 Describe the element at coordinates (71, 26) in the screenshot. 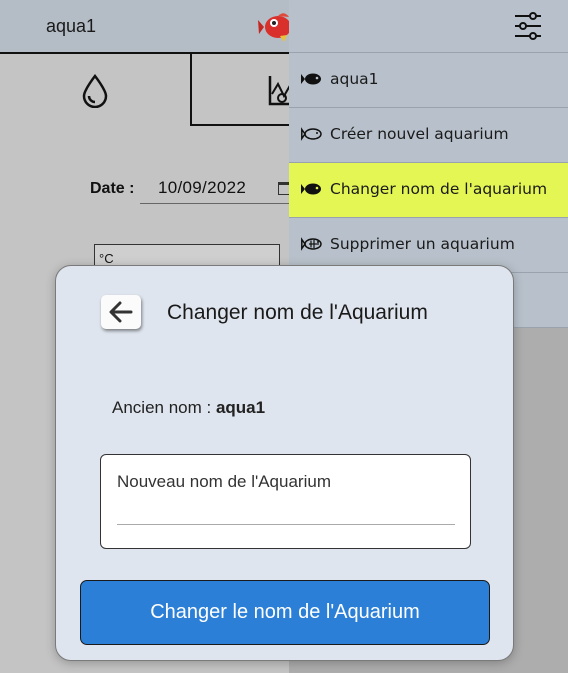

I see `aquarium-title: aqua1` at that location.